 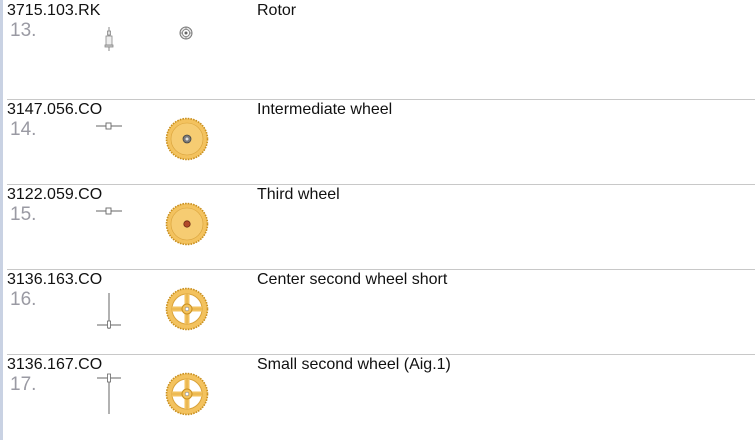 What do you see at coordinates (23, 299) in the screenshot?
I see `item-index: 16.` at bounding box center [23, 299].